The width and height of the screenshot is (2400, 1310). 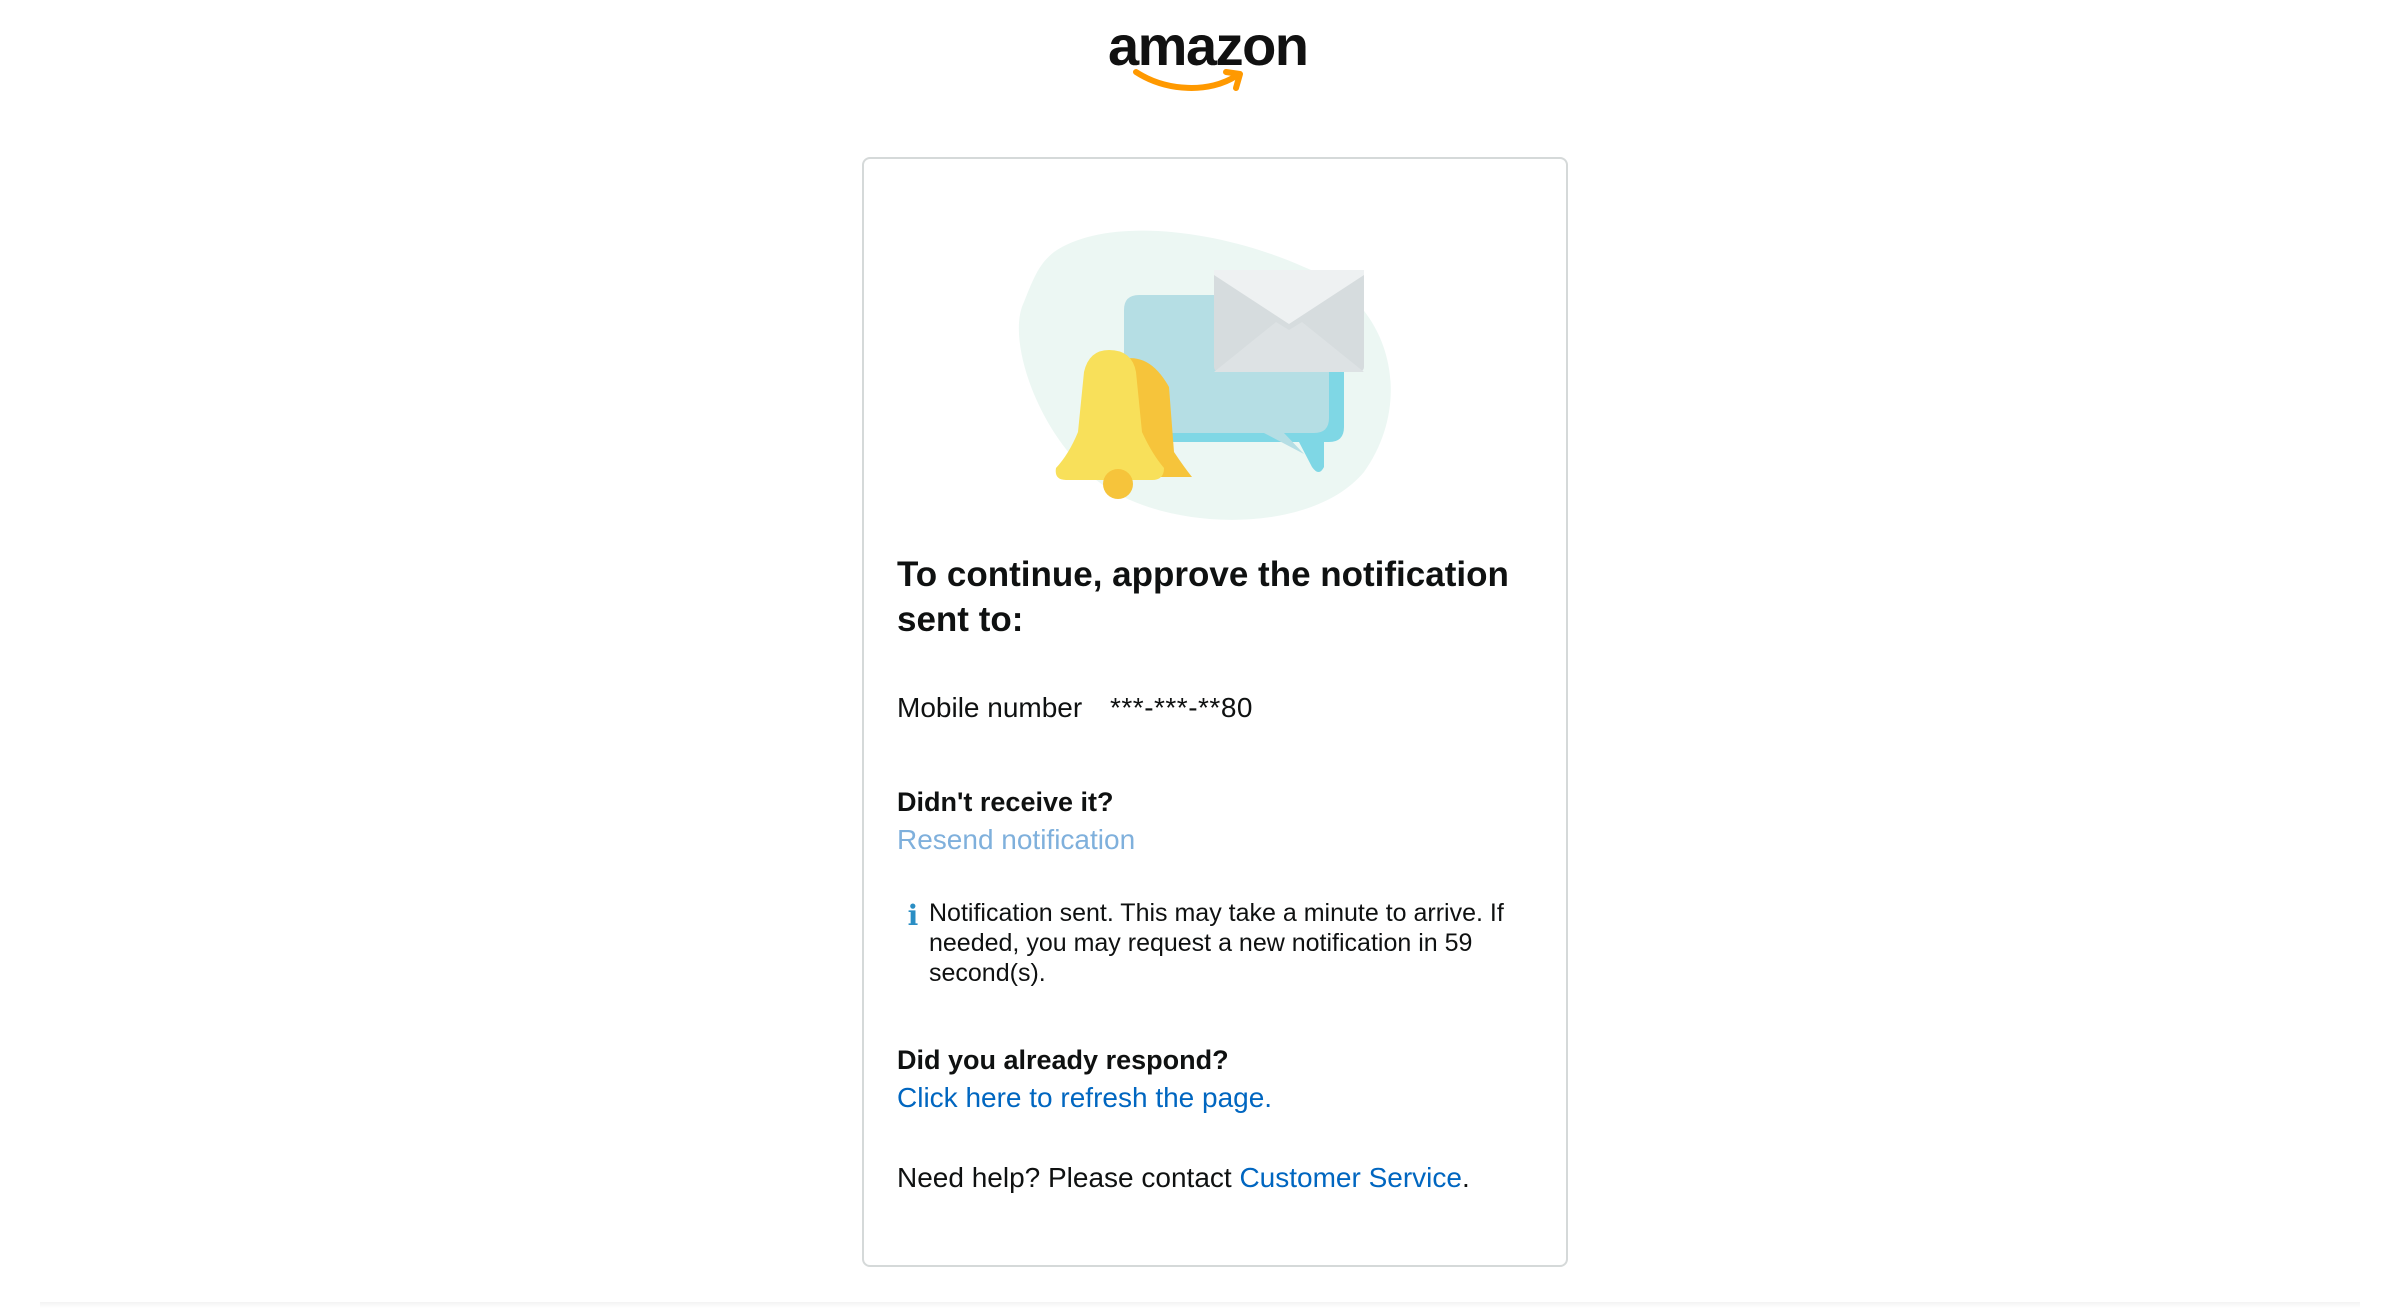 What do you see at coordinates (1068, 1177) in the screenshot?
I see `help-prefix: Need help? Please contact` at bounding box center [1068, 1177].